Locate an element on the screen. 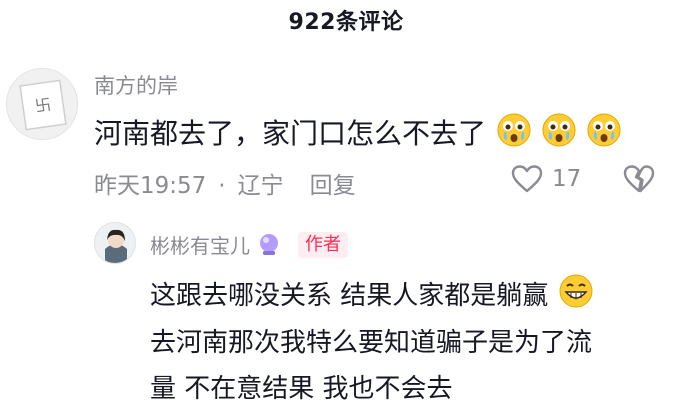 This screenshot has height=420, width=692. comment-username: 南方的岸 is located at coordinates (136, 85).